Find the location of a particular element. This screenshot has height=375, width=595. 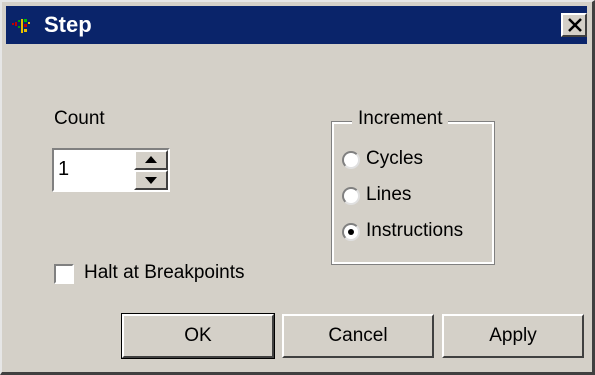

apply-button-label: Apply is located at coordinates (513, 335).